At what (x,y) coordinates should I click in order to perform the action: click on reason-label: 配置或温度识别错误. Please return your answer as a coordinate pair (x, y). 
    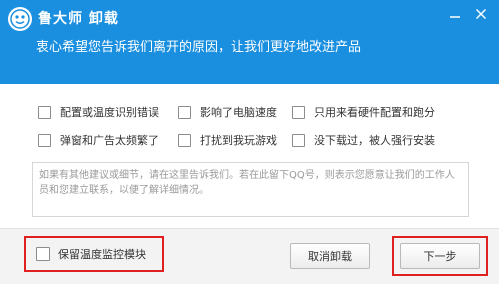
    Looking at the image, I should click on (109, 112).